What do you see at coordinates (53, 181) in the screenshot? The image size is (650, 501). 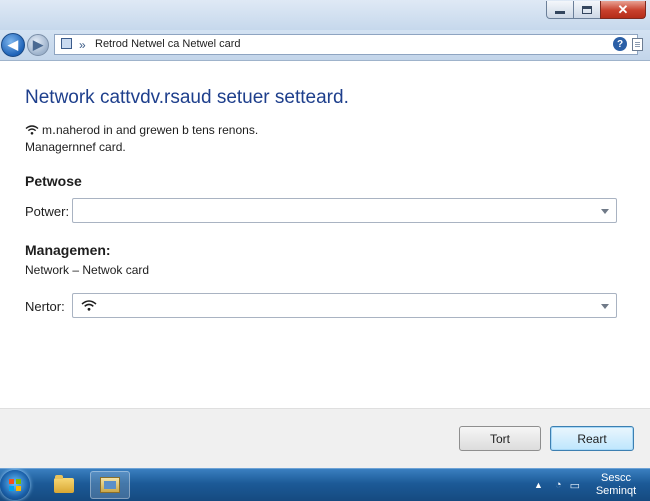 I see `section-heading-petwose: Petwose` at bounding box center [53, 181].